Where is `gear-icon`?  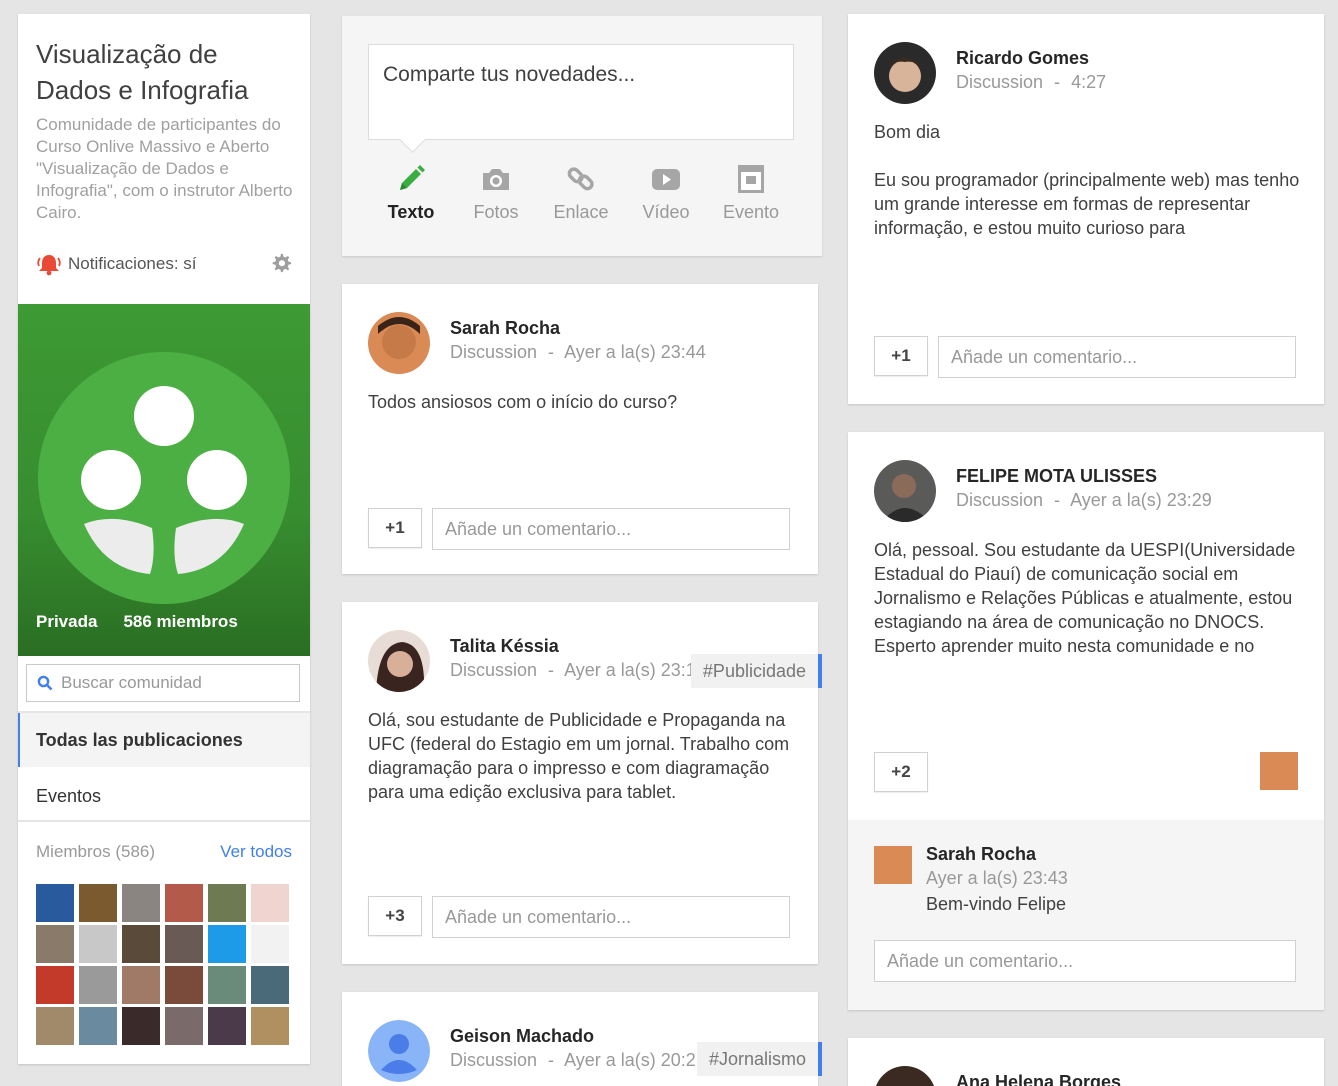
gear-icon is located at coordinates (281, 263).